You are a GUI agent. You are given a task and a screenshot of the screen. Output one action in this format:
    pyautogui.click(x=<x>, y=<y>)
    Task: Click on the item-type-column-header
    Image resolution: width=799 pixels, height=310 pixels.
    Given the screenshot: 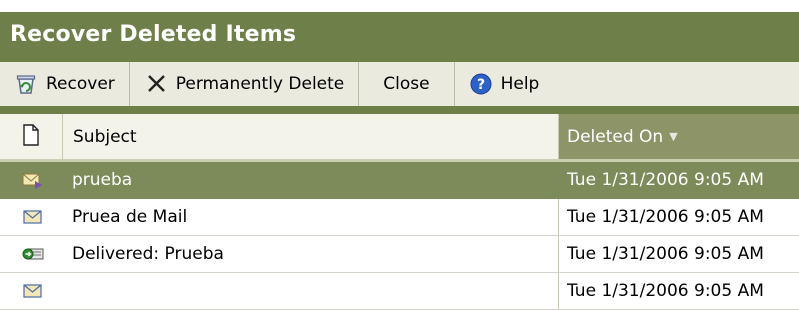 What is the action you would take?
    pyautogui.click(x=31, y=136)
    